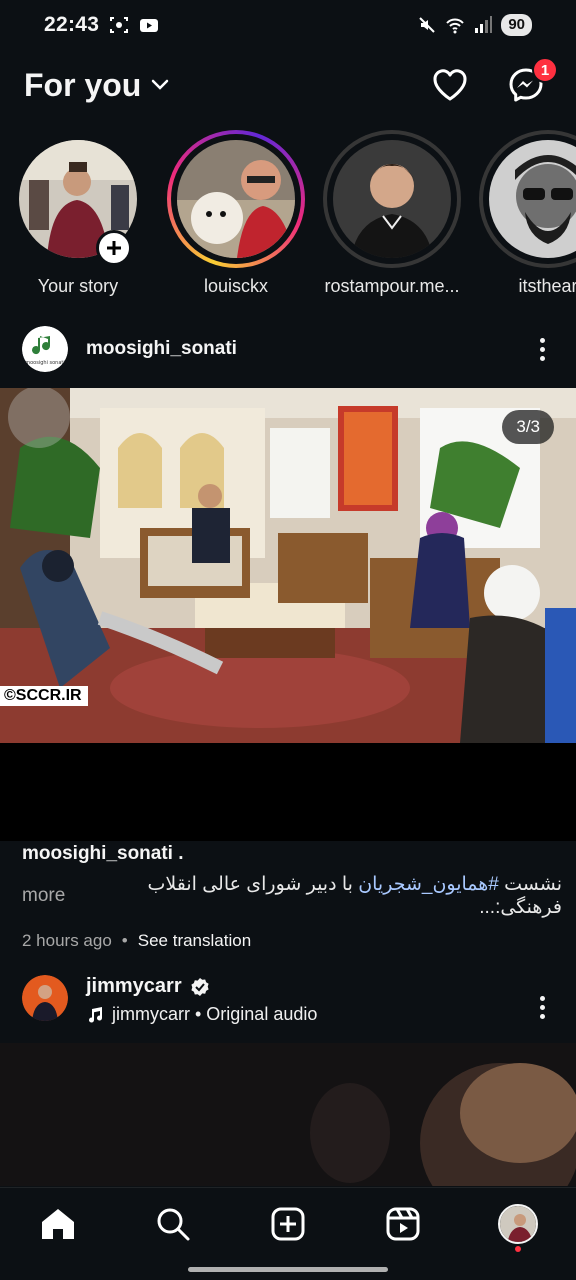 This screenshot has width=576, height=1280. I want to click on rostampour-photo, so click(392, 199).